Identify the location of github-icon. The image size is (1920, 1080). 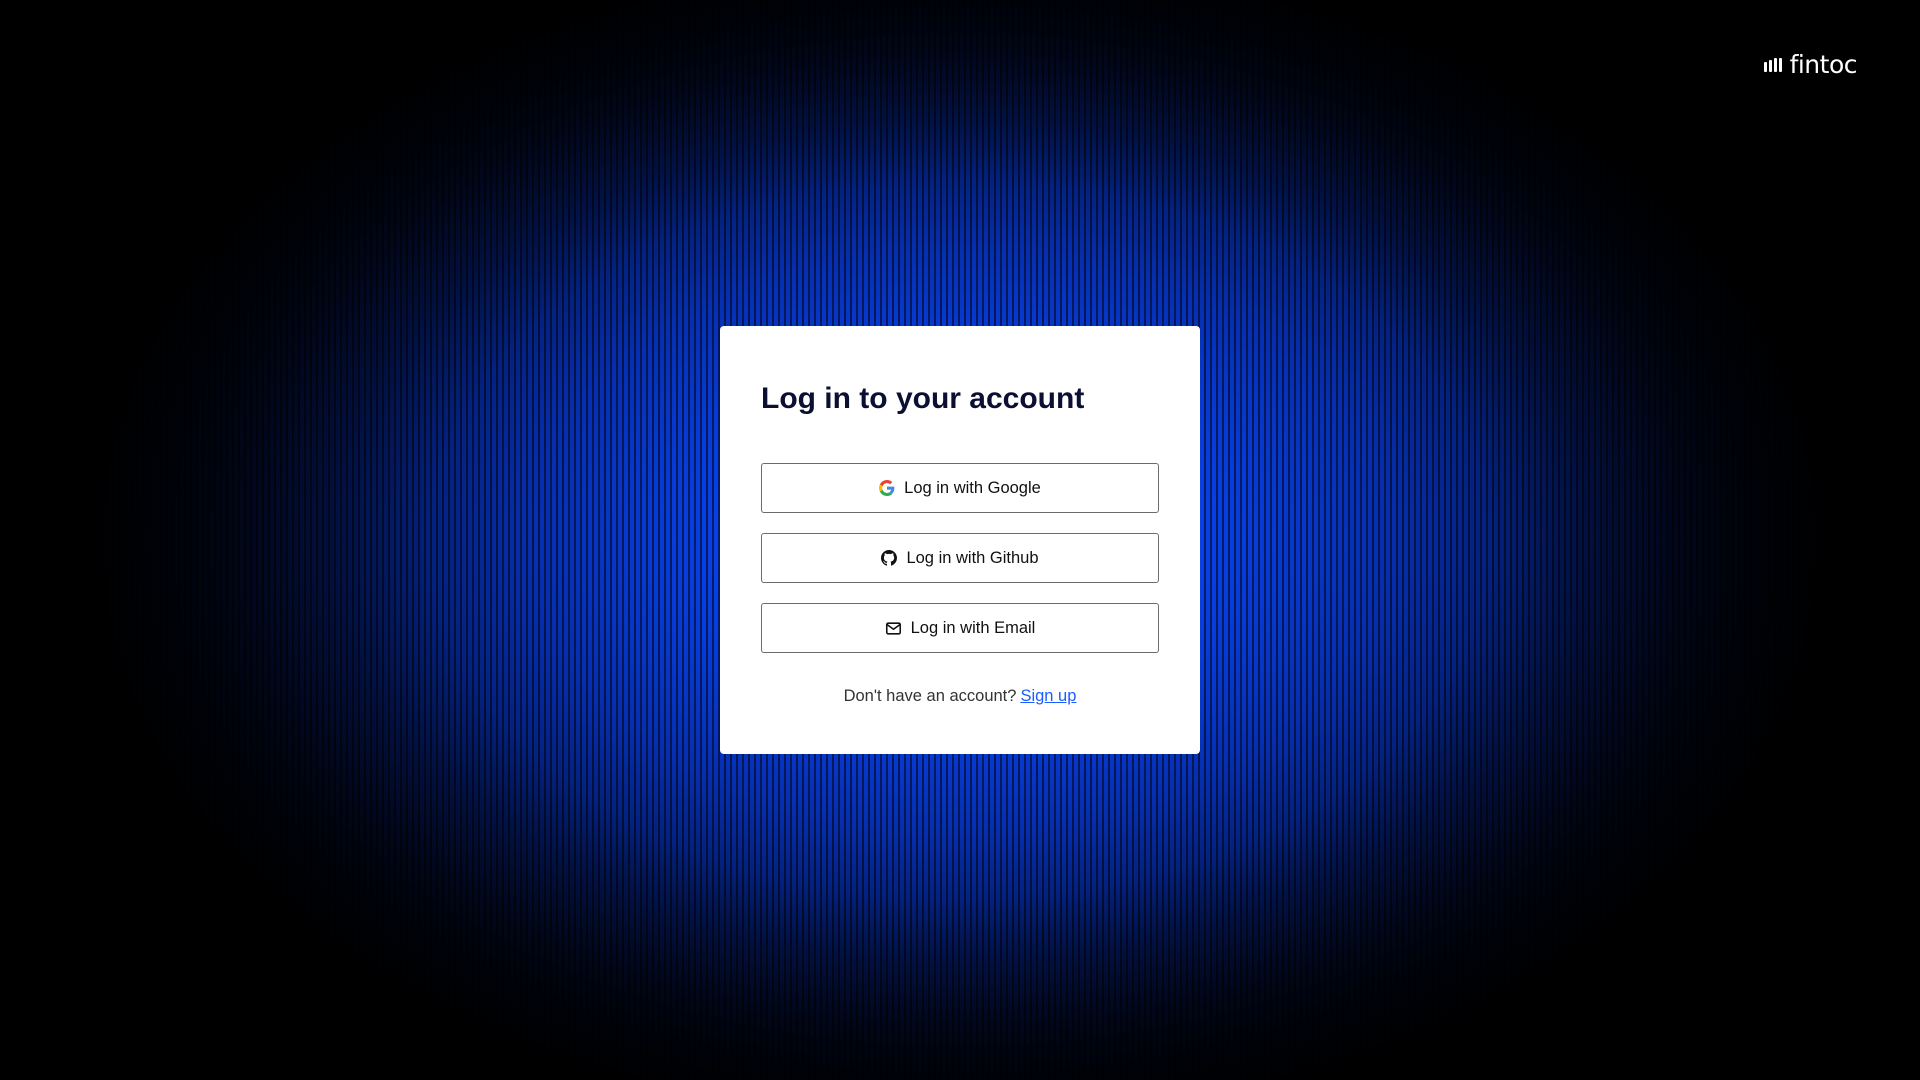
(889, 558).